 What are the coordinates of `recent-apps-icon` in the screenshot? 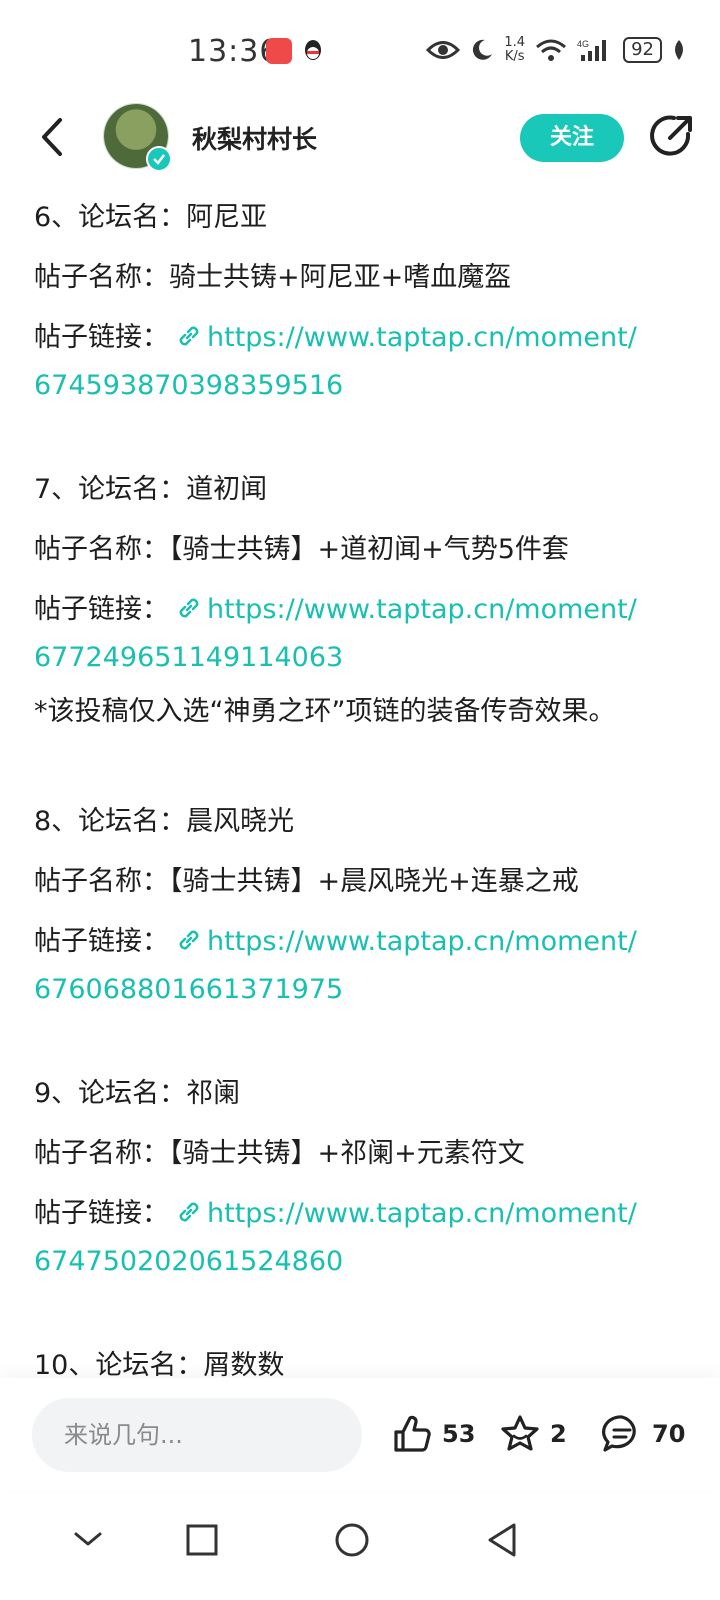 It's located at (202, 1540).